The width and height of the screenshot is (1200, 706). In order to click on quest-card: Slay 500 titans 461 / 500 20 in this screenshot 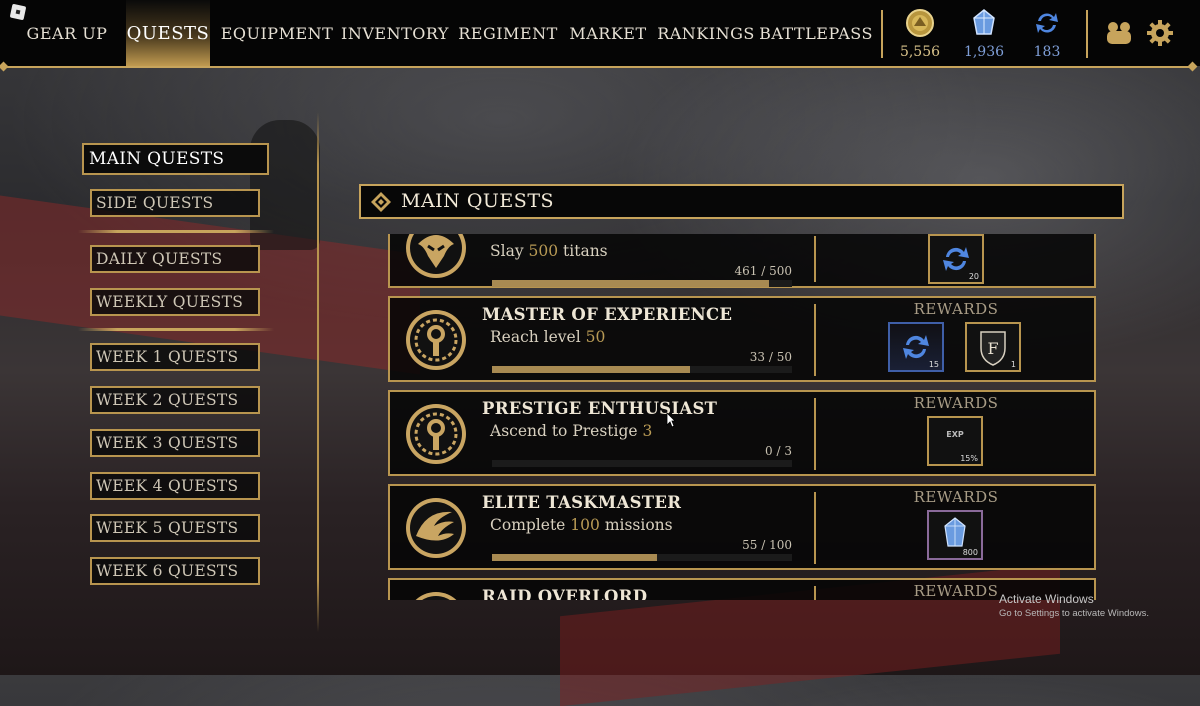, I will do `click(742, 261)`.